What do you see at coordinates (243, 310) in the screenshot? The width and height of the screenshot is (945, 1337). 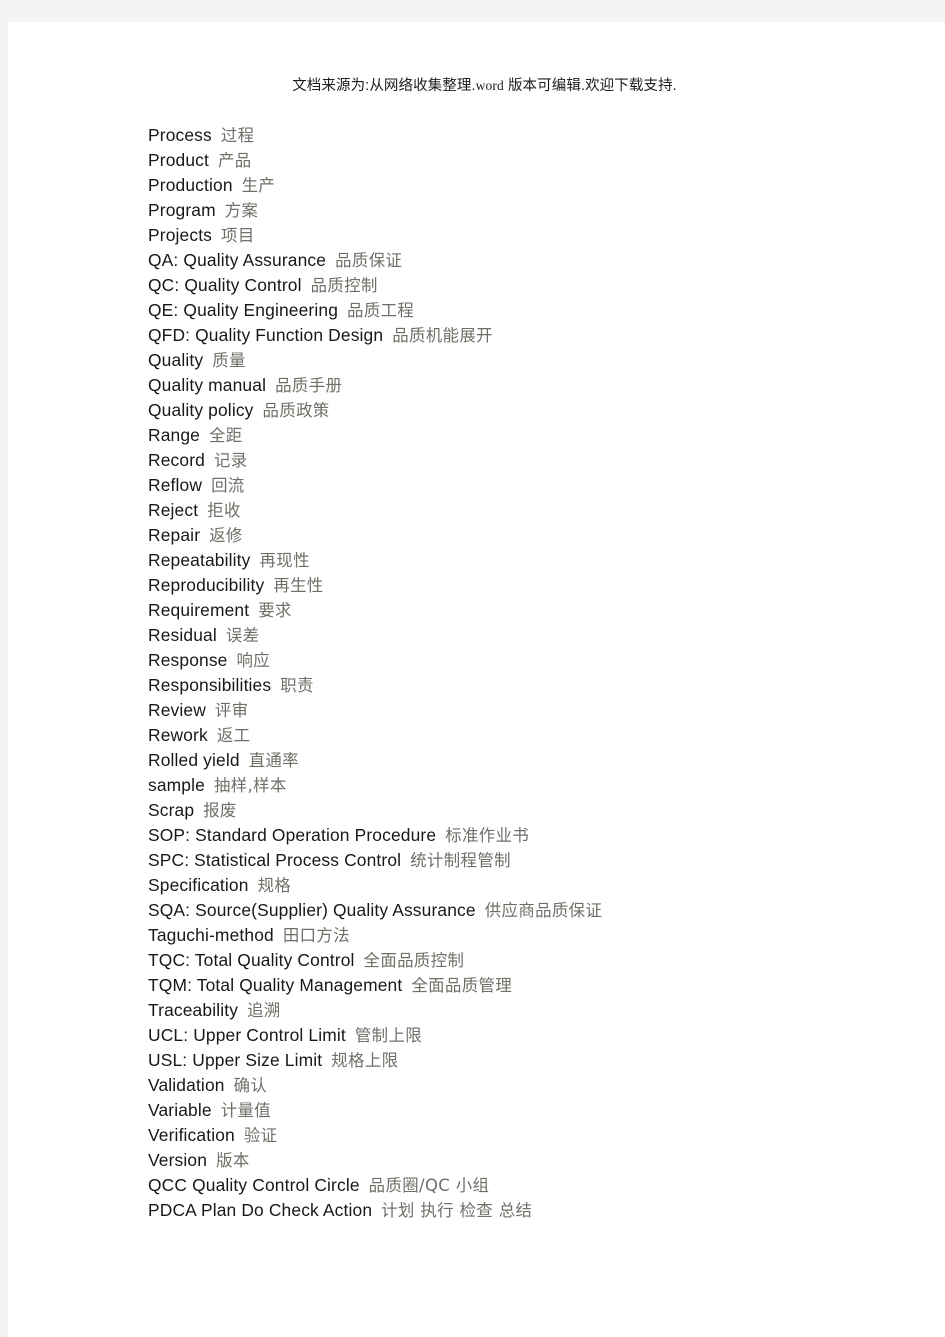 I see `glossary-entry-term: QE: Quality Engineering` at bounding box center [243, 310].